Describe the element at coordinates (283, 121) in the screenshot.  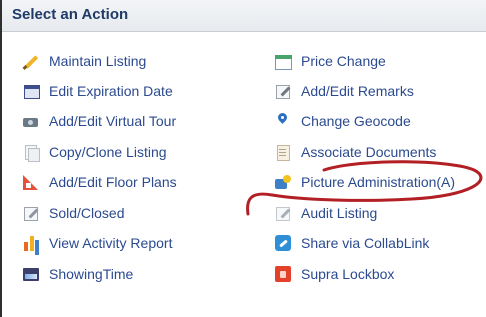
I see `map-pin-icon` at that location.